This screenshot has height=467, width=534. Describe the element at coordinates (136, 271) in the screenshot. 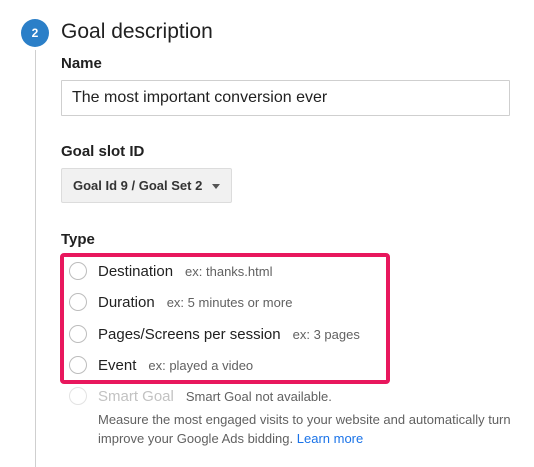

I see `type-option-label: Destination` at that location.